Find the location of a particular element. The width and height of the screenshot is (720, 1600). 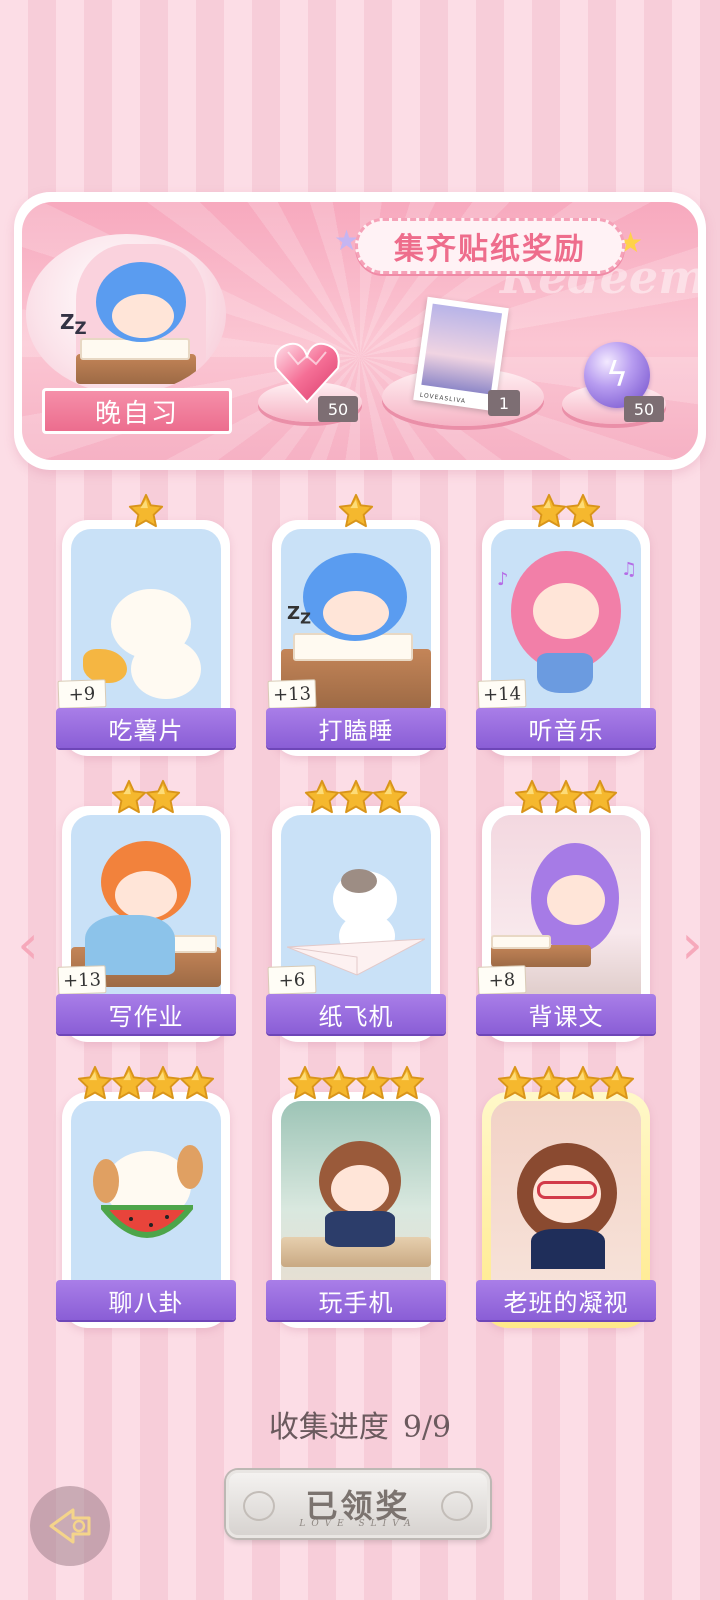

collection-progress: 收集进度 9/9 is located at coordinates (360, 1424).